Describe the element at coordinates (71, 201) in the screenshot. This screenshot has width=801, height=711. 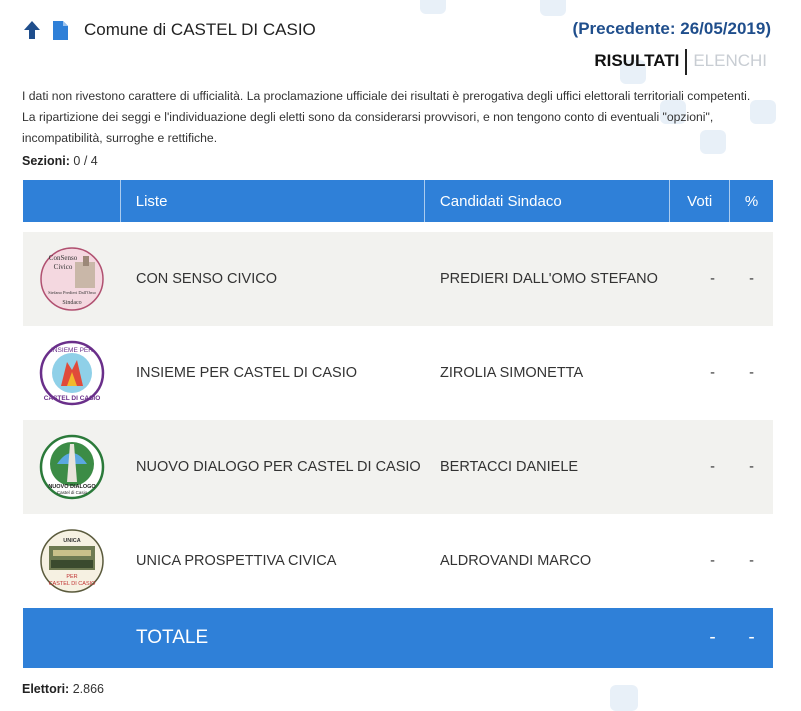
I see `header-logo-cell` at that location.